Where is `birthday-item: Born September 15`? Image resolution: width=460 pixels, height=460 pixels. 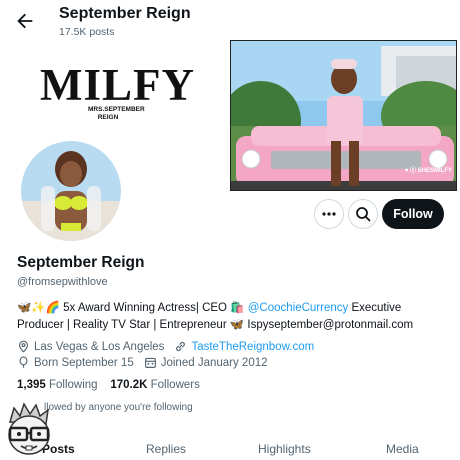
birthday-item: Born September 15 is located at coordinates (75, 362).